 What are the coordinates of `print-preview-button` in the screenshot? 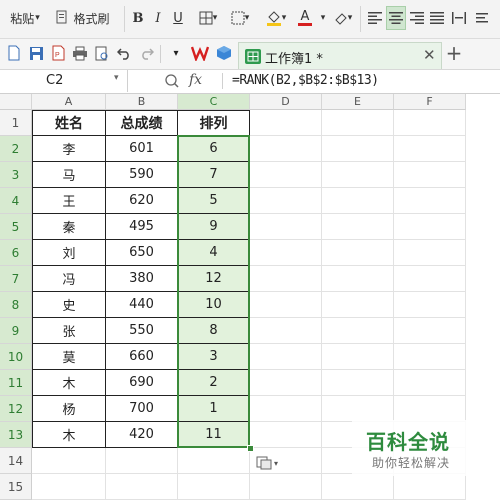 It's located at (102, 53).